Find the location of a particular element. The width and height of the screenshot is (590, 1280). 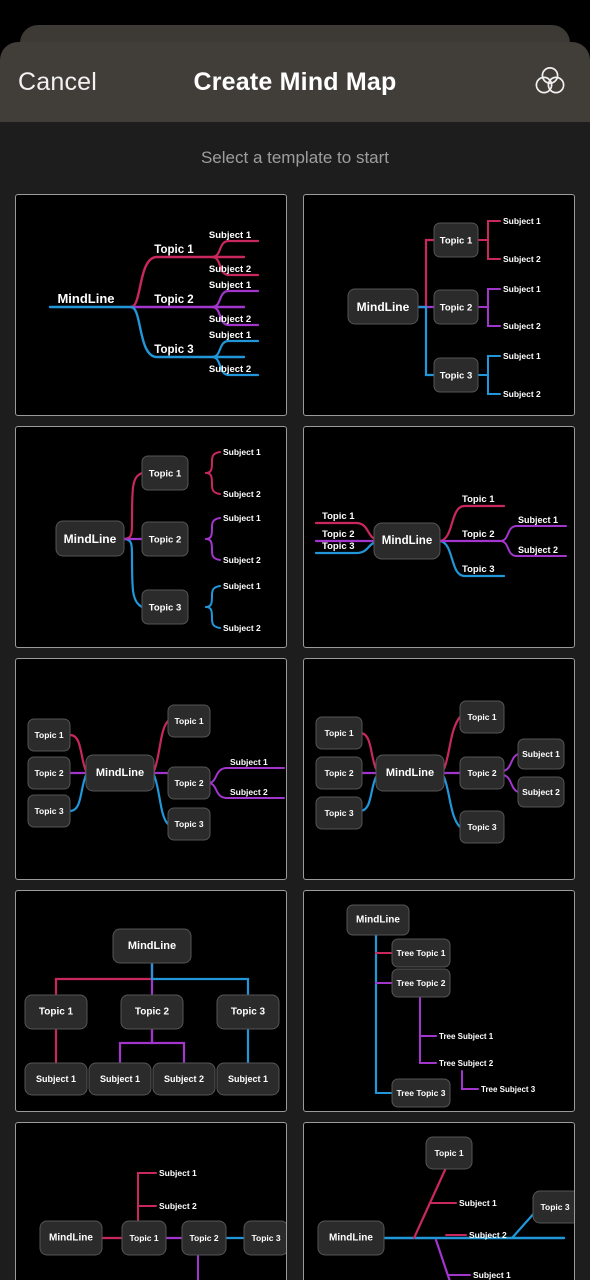

template-subtitle: Select a template to start is located at coordinates (295, 157).